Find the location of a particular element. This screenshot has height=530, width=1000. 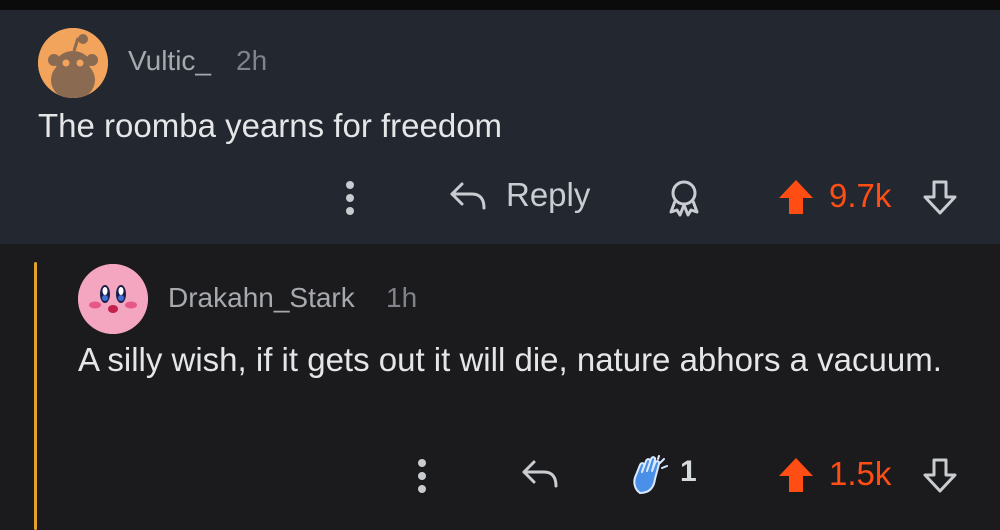

thread-line is located at coordinates (35, 396).